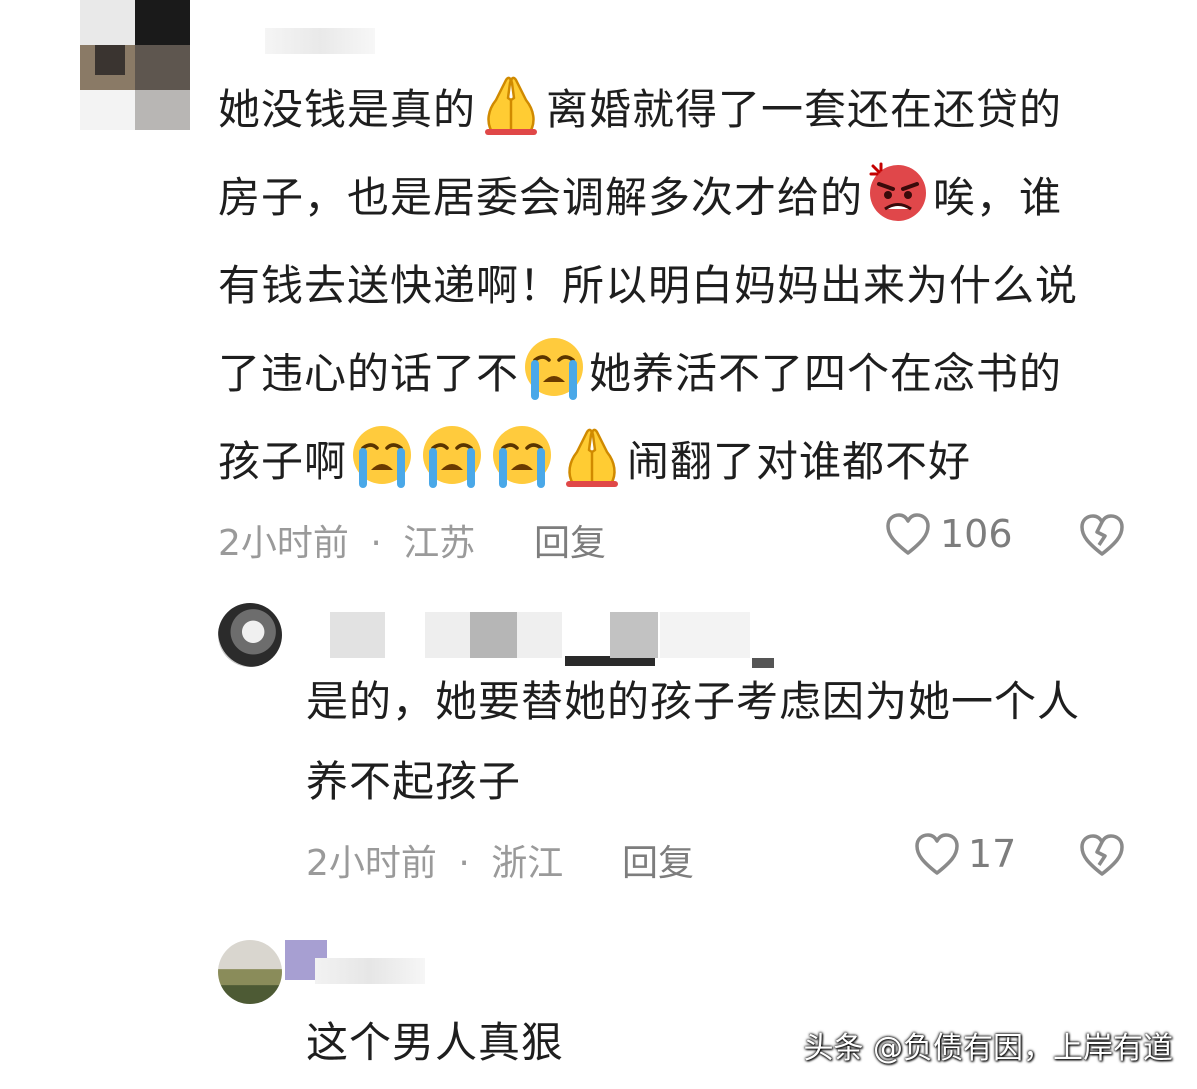 The width and height of the screenshot is (1197, 1089). I want to click on comment-text-segment: 了违心的话了不, so click(369, 373).